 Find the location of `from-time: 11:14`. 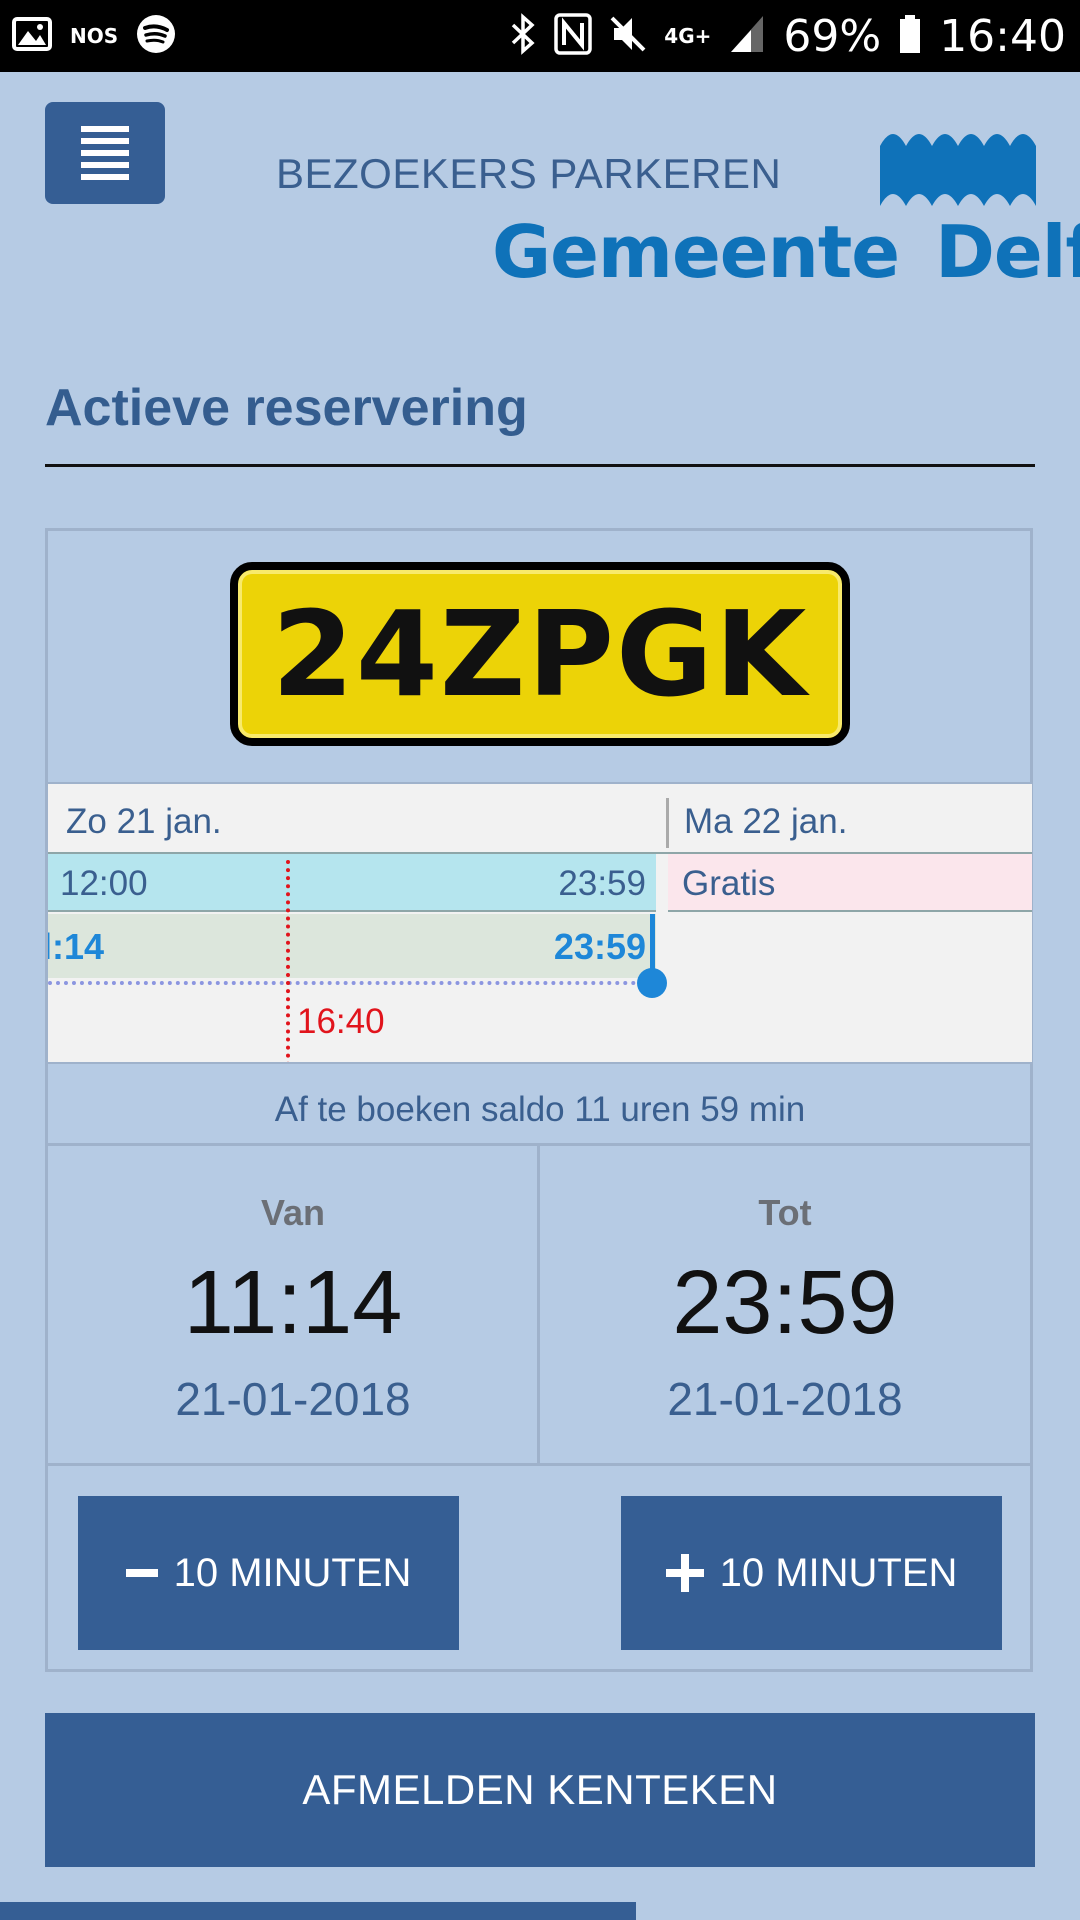

from-time: 11:14 is located at coordinates (293, 1303).